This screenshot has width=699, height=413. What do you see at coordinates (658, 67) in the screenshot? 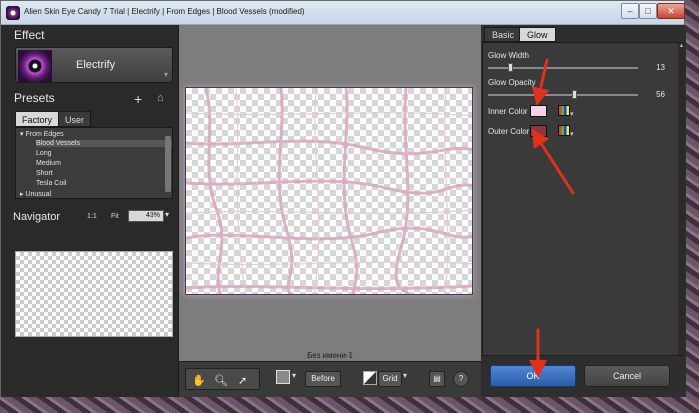
I see `glow-width-value: 13` at bounding box center [658, 67].